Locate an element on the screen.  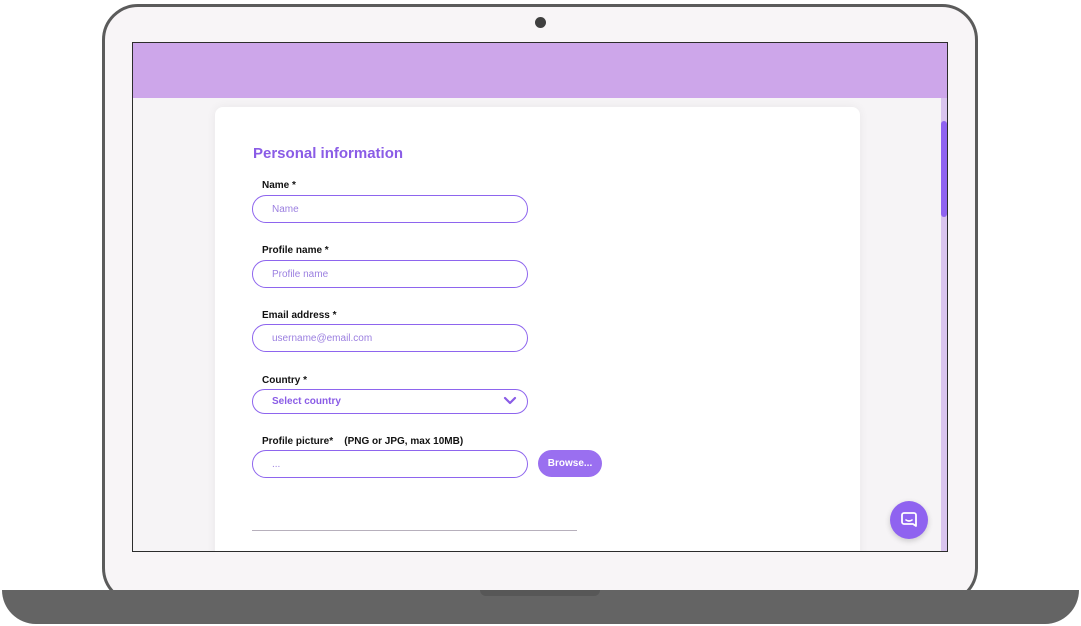
country-label: Country * is located at coordinates (284, 380).